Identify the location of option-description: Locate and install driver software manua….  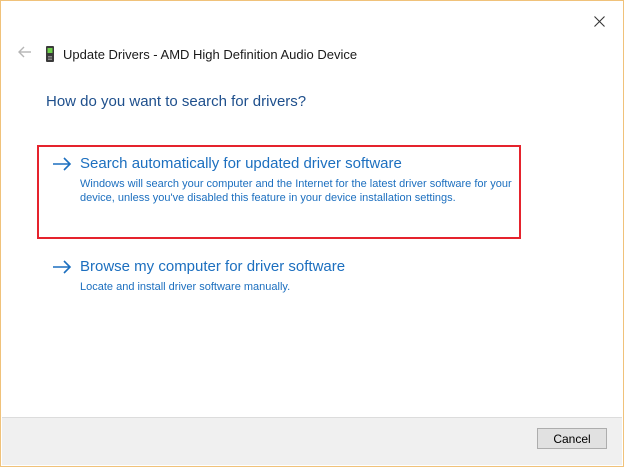
(185, 287).